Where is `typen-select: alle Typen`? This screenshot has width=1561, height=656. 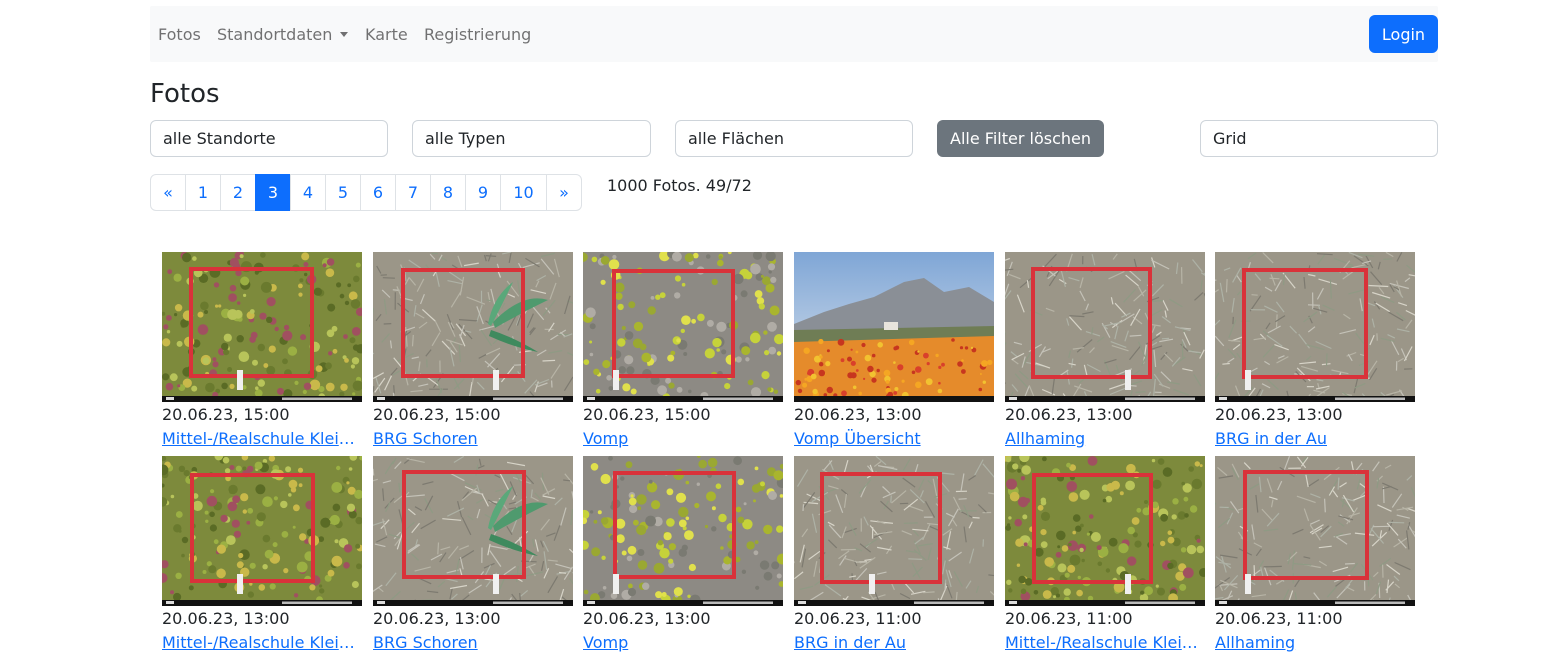 typen-select: alle Typen is located at coordinates (531, 138).